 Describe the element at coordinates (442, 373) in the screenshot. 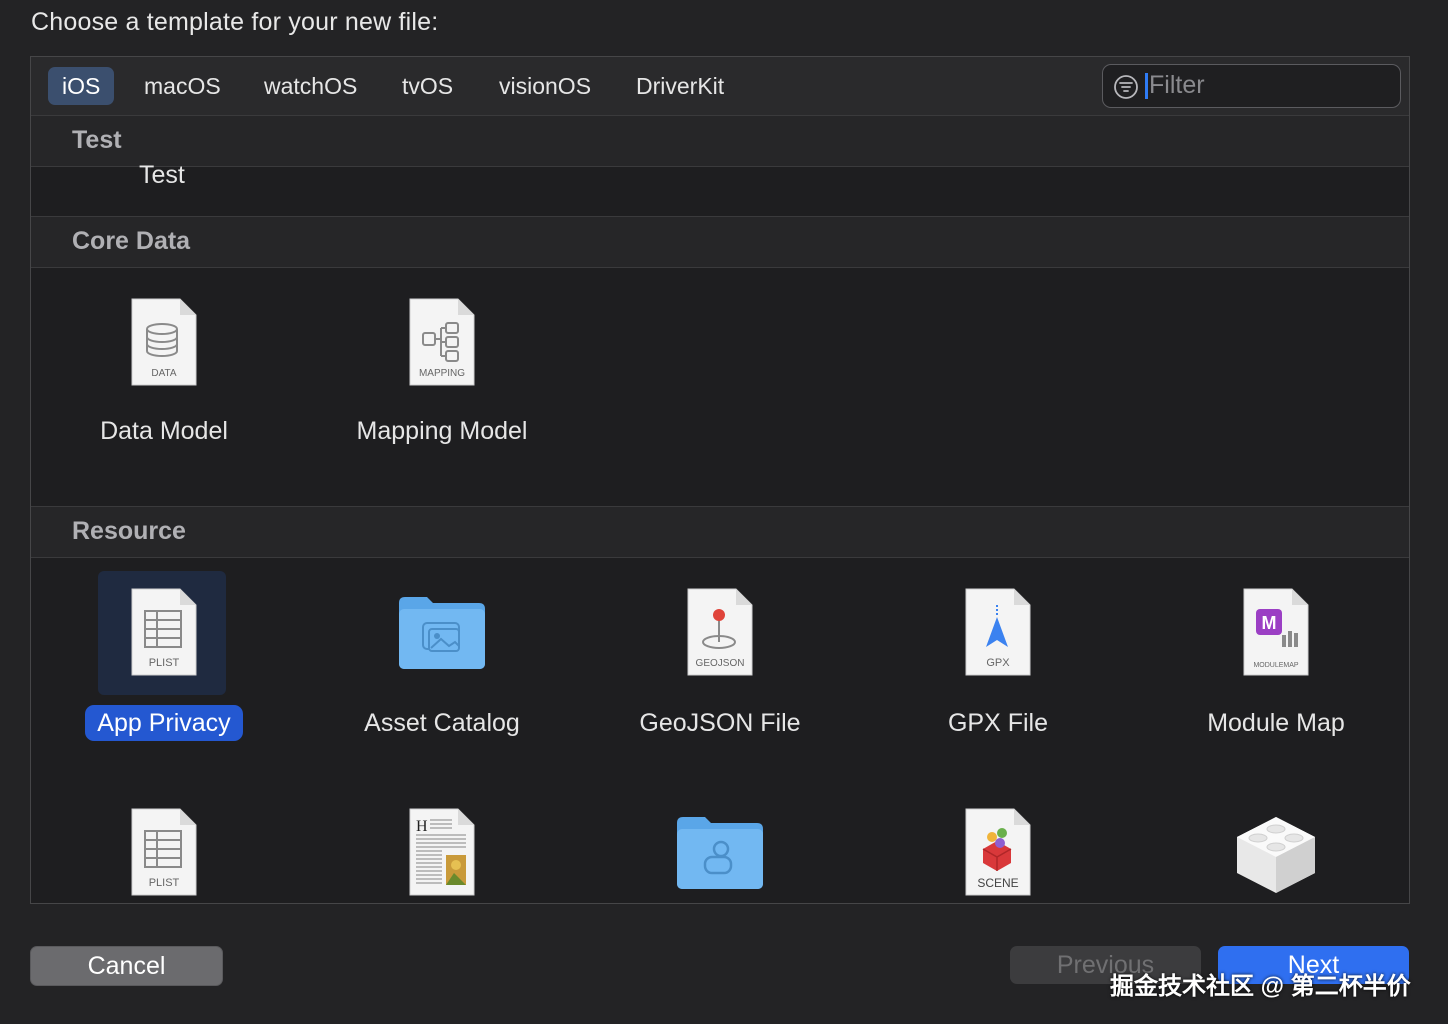

I see `file-badge-mapping: MAPPING` at that location.